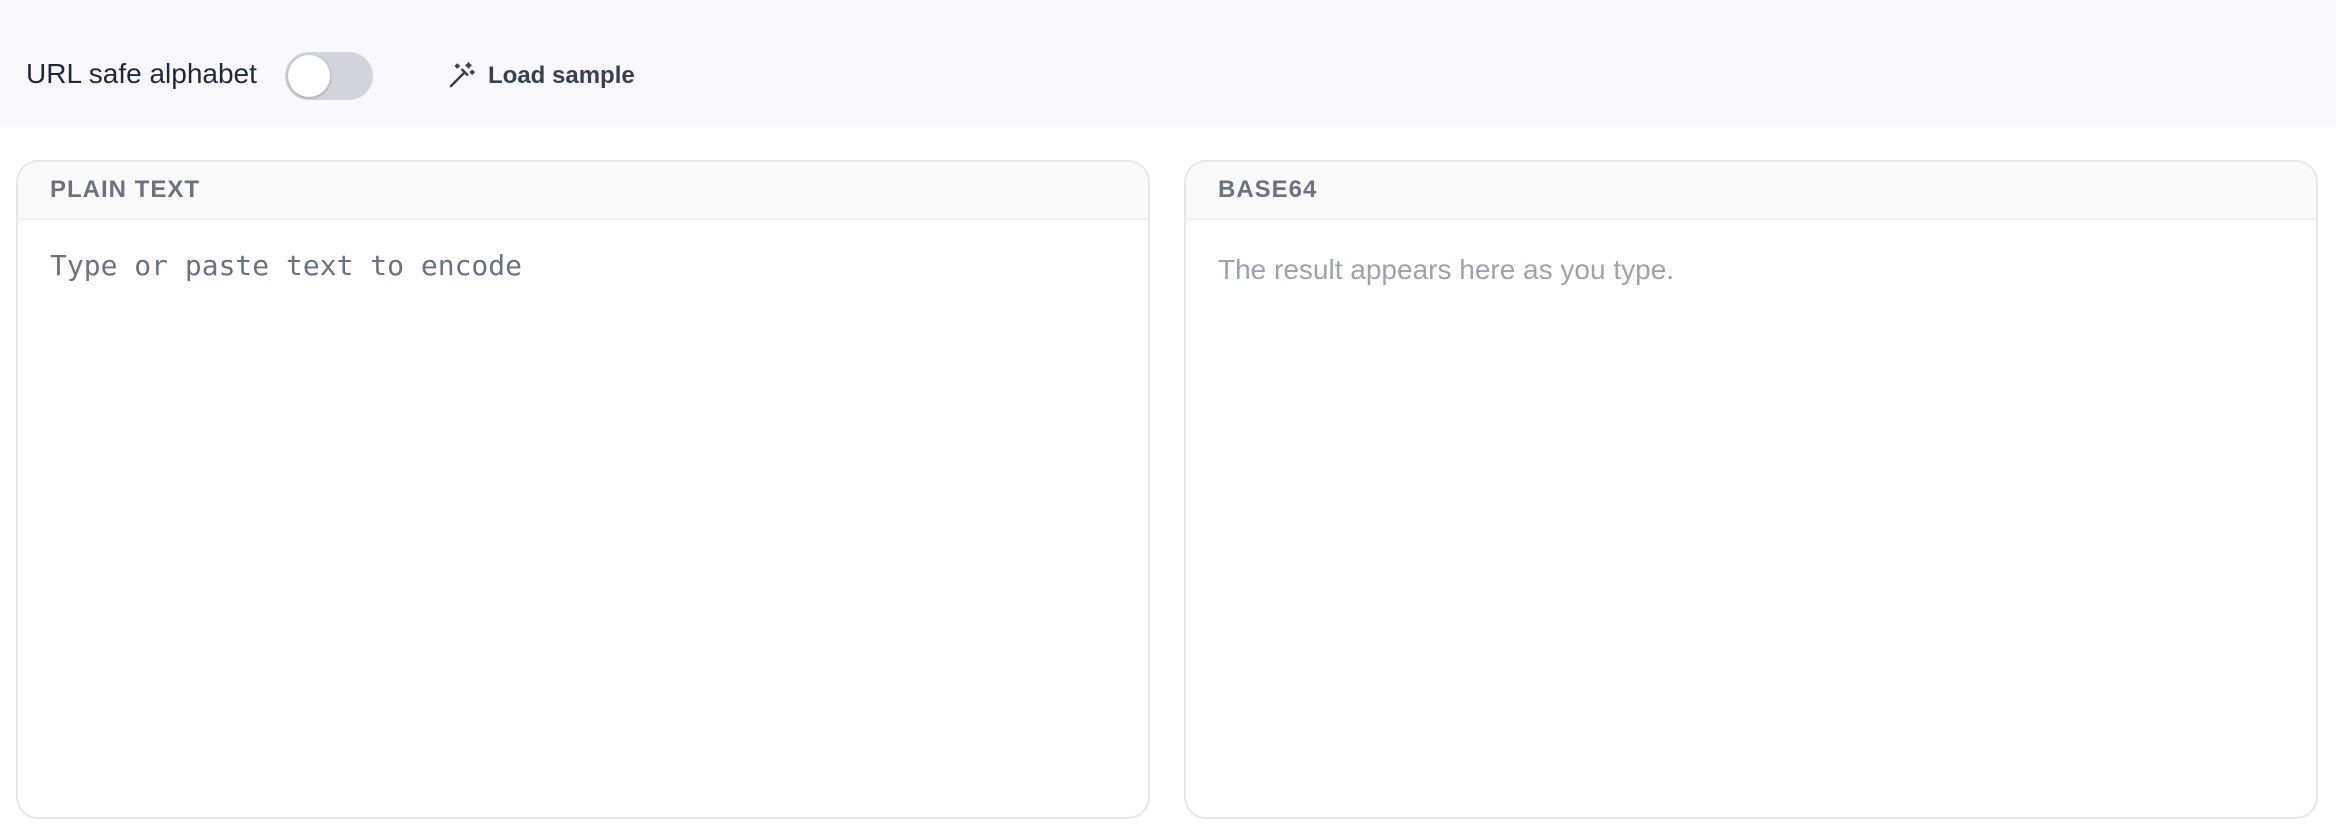 Image resolution: width=2336 pixels, height=838 pixels. Describe the element at coordinates (561, 75) in the screenshot. I see `load-sample-label: Load sample` at that location.